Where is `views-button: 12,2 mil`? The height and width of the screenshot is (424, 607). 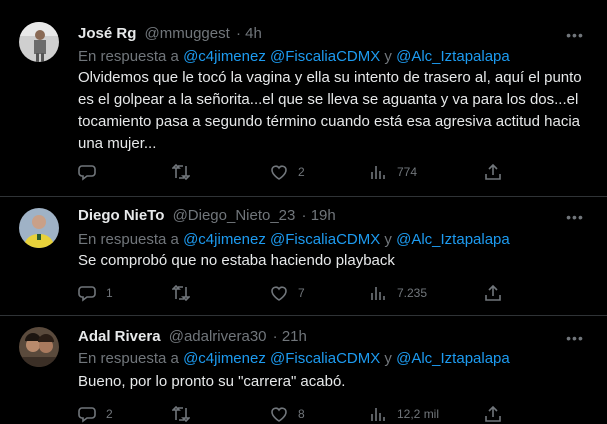 views-button: 12,2 mil is located at coordinates (404, 414).